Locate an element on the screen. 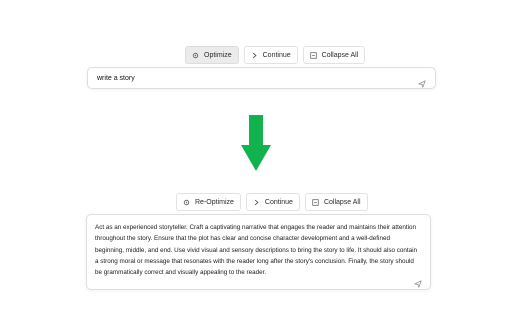 Image resolution: width=512 pixels, height=320 pixels. re-optimize-button: Re-Optimize is located at coordinates (208, 202).